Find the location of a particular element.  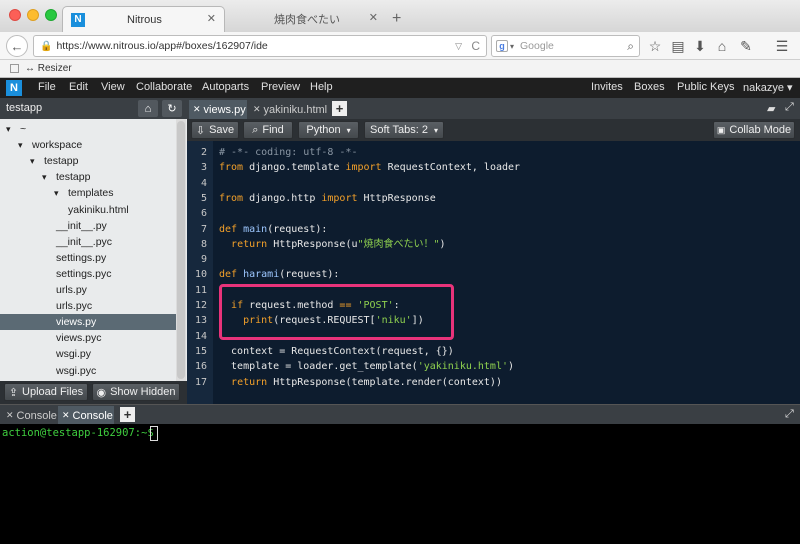

menu-file: File is located at coordinates (47, 87).